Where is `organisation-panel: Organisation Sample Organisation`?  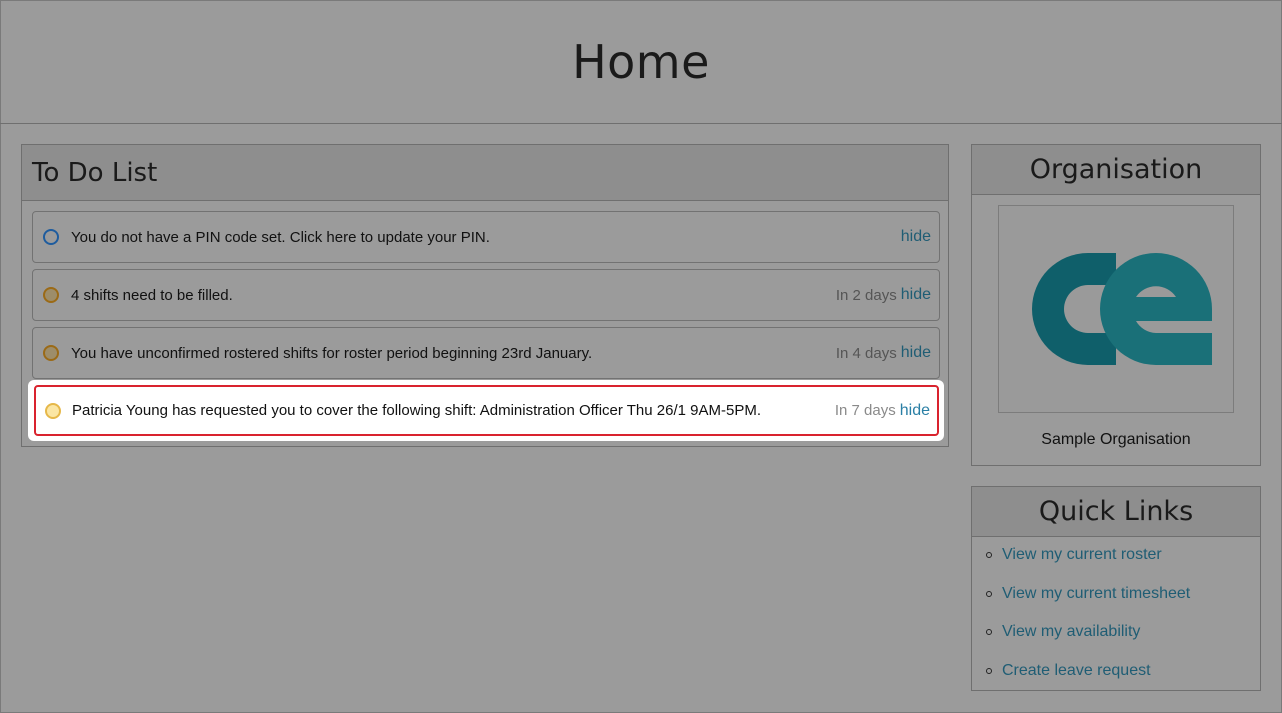
organisation-panel: Organisation Sample Organisation is located at coordinates (1116, 305).